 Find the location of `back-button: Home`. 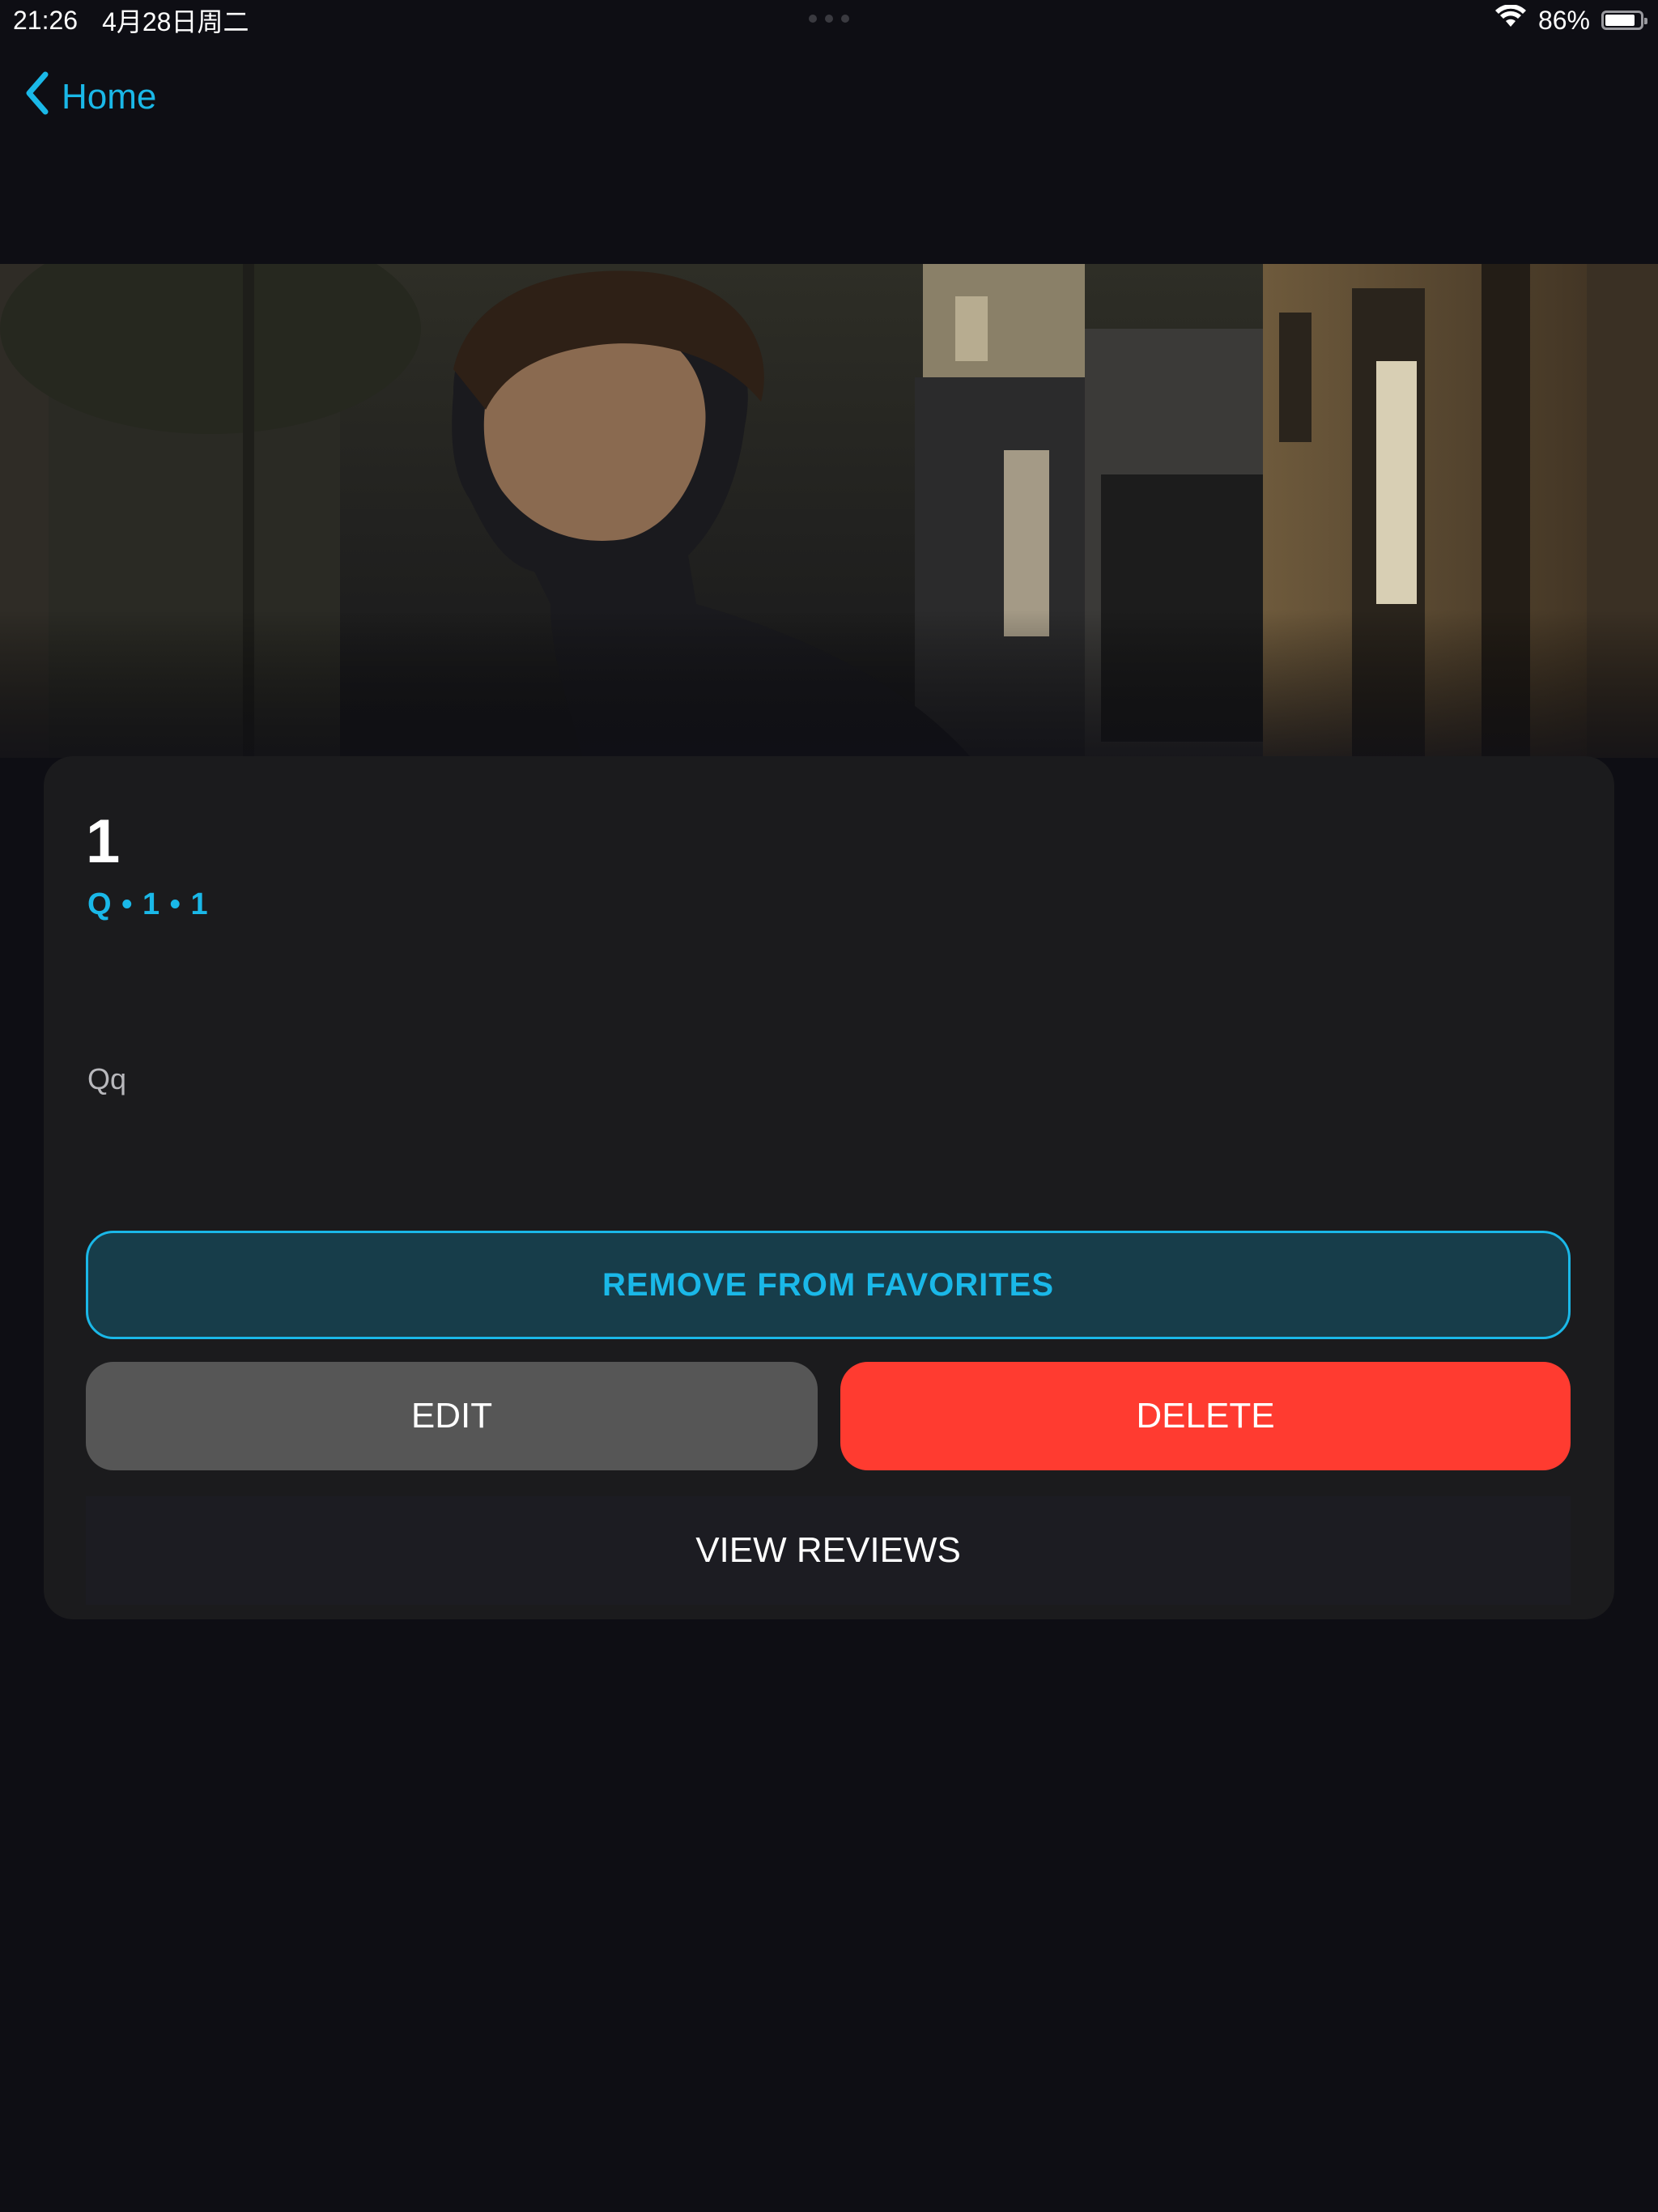

back-button: Home is located at coordinates (90, 97).